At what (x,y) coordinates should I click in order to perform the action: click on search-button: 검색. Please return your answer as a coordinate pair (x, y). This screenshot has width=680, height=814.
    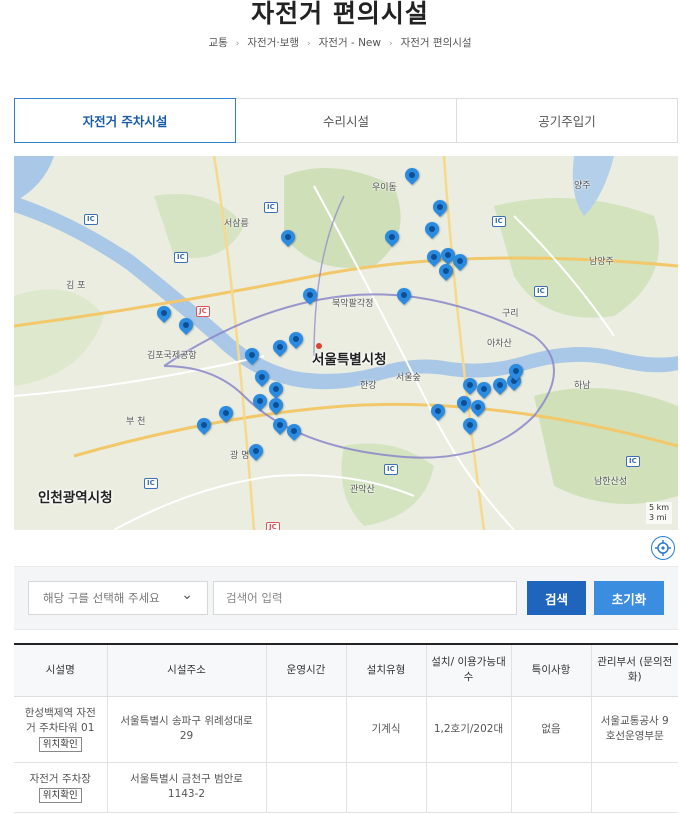
    Looking at the image, I should click on (556, 598).